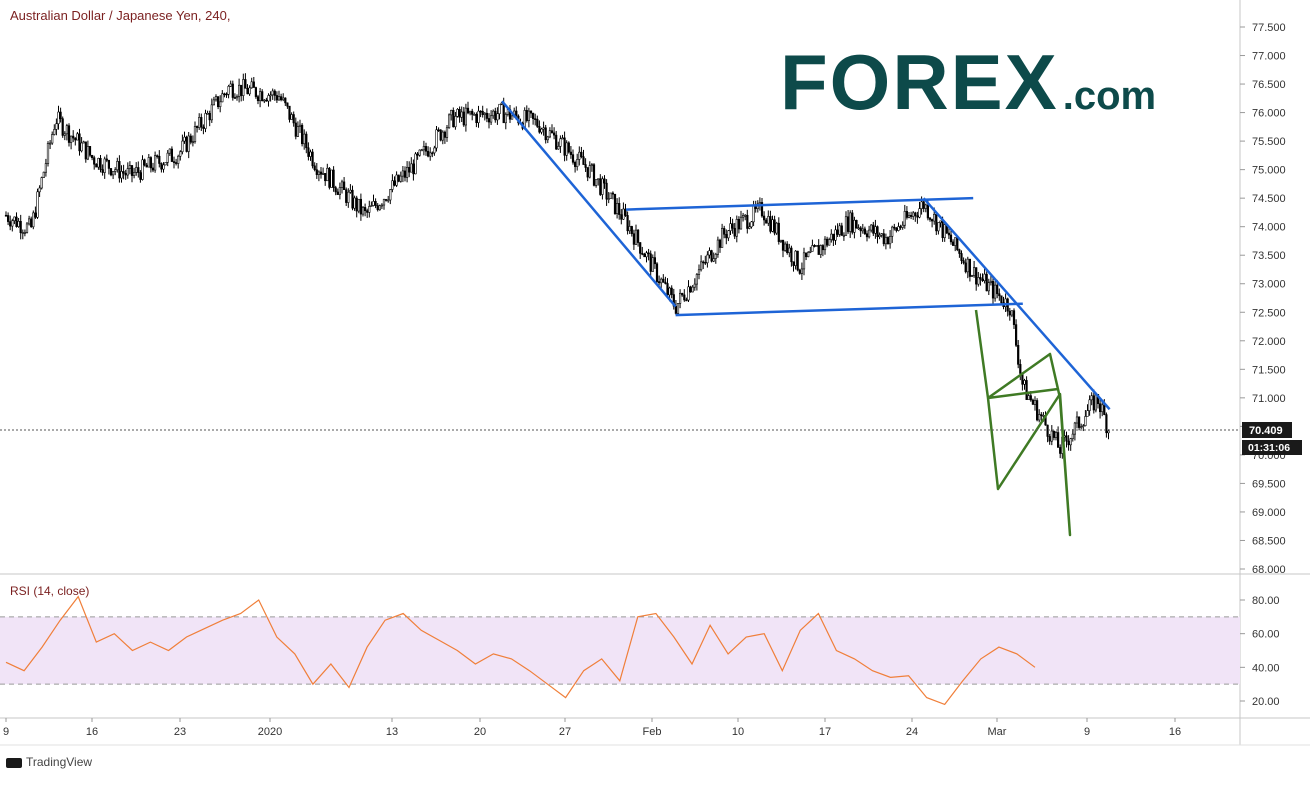  Describe the element at coordinates (480, 732) in the screenshot. I see `time-tick-label: 20` at that location.